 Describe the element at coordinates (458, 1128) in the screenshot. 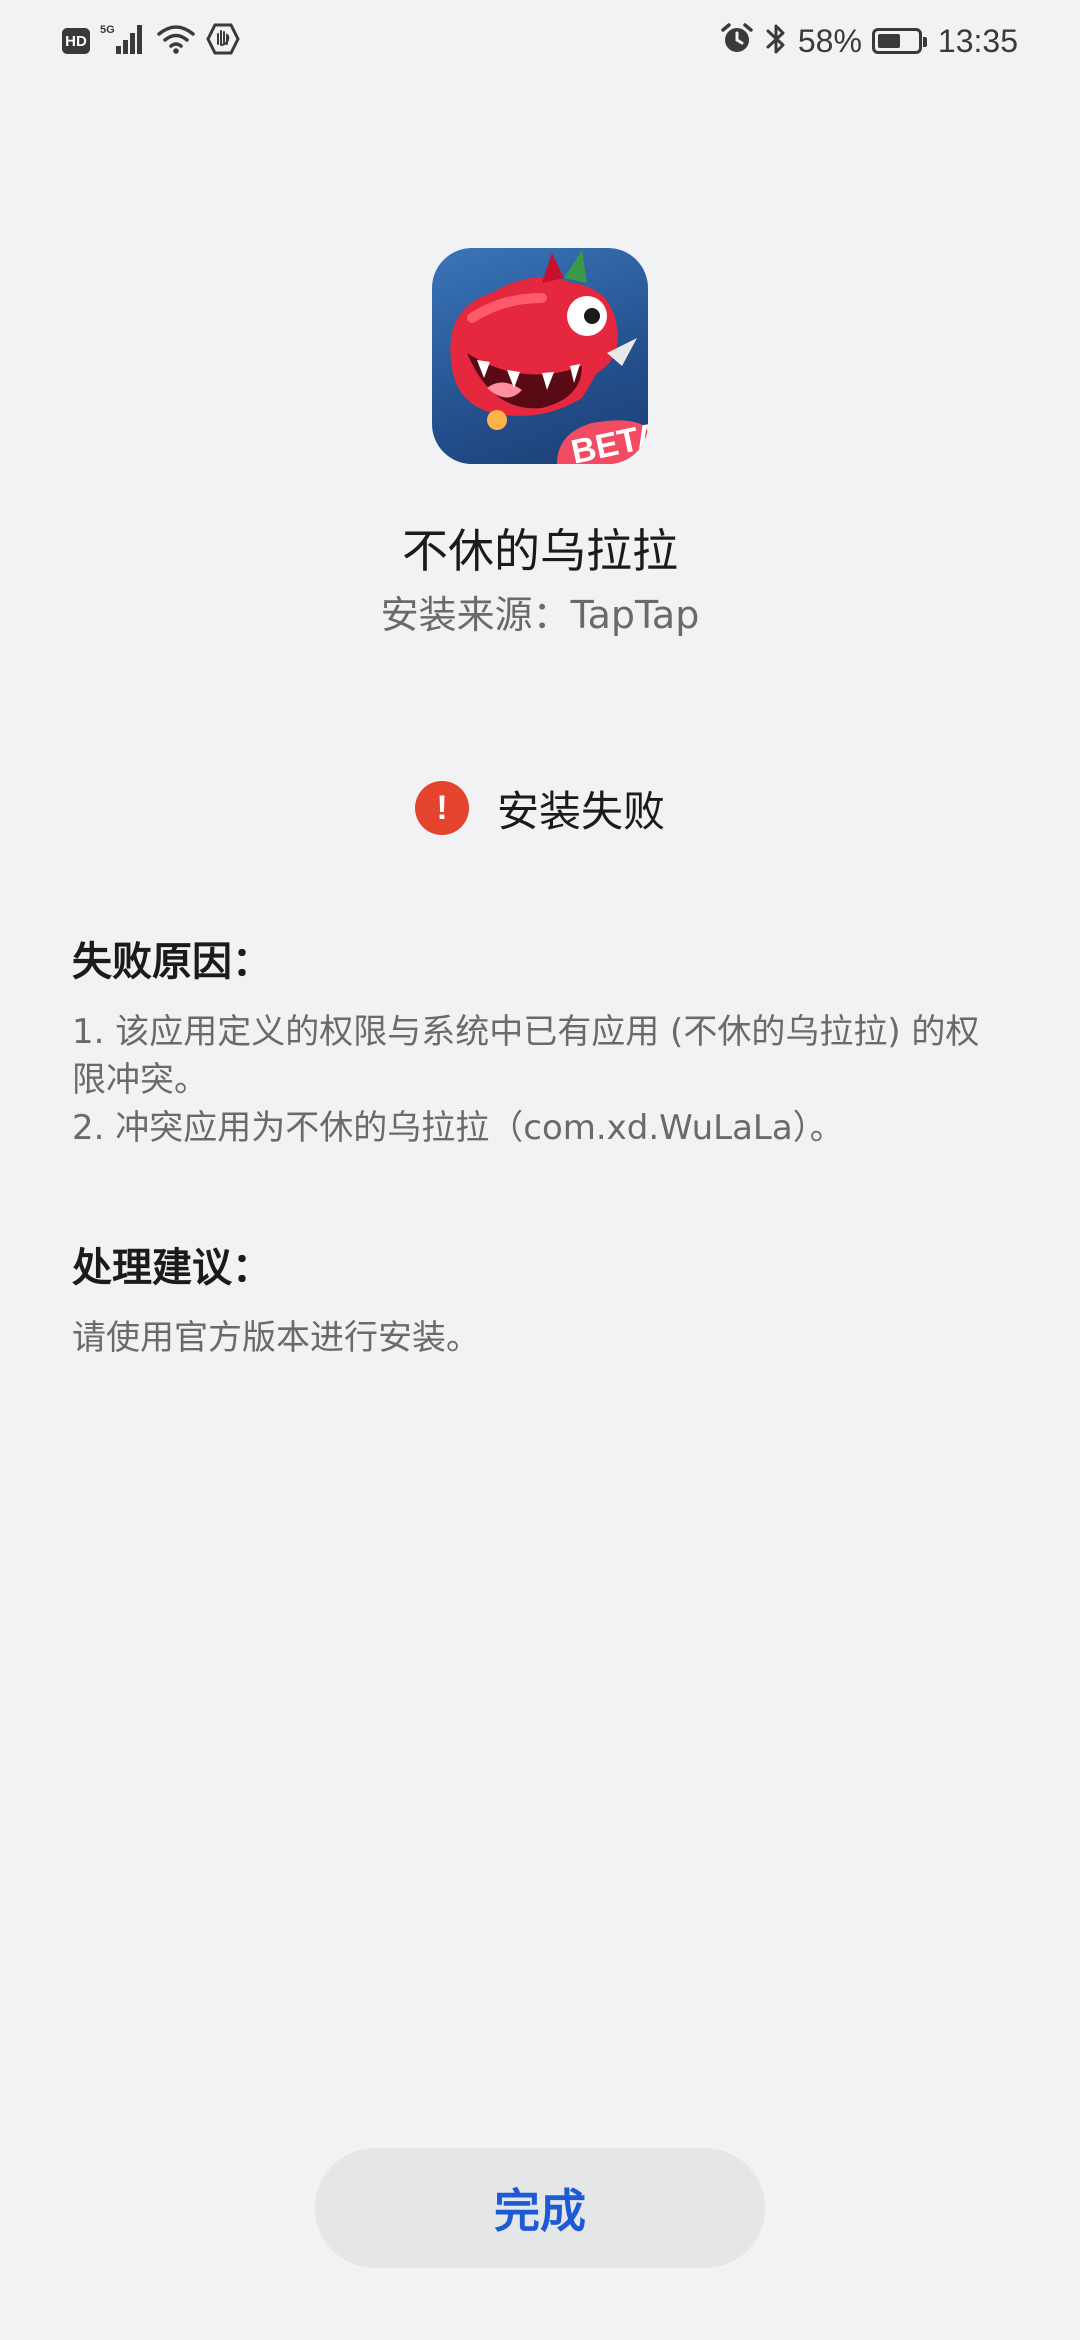

I see `failure-reason-line-2: 2. 冲突应用为不休的乌拉拉（com.xd.WuLaLa）。` at that location.